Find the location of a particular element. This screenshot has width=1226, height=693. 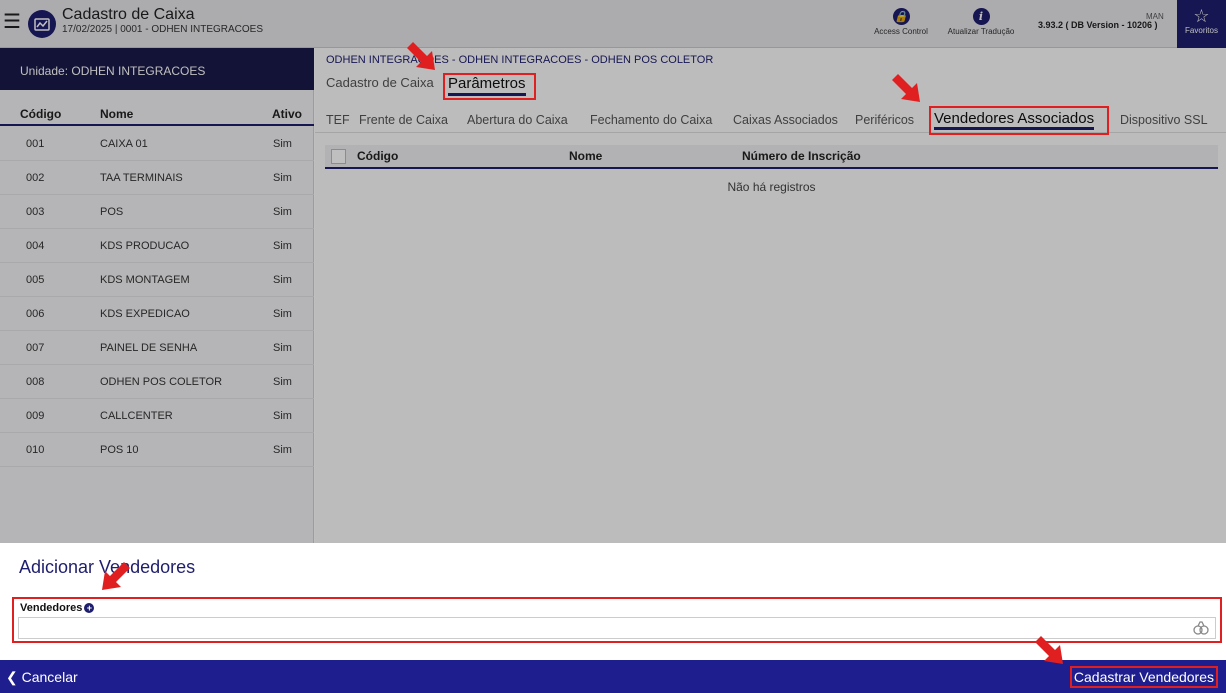

access-control-label: Access Control is located at coordinates (901, 31).